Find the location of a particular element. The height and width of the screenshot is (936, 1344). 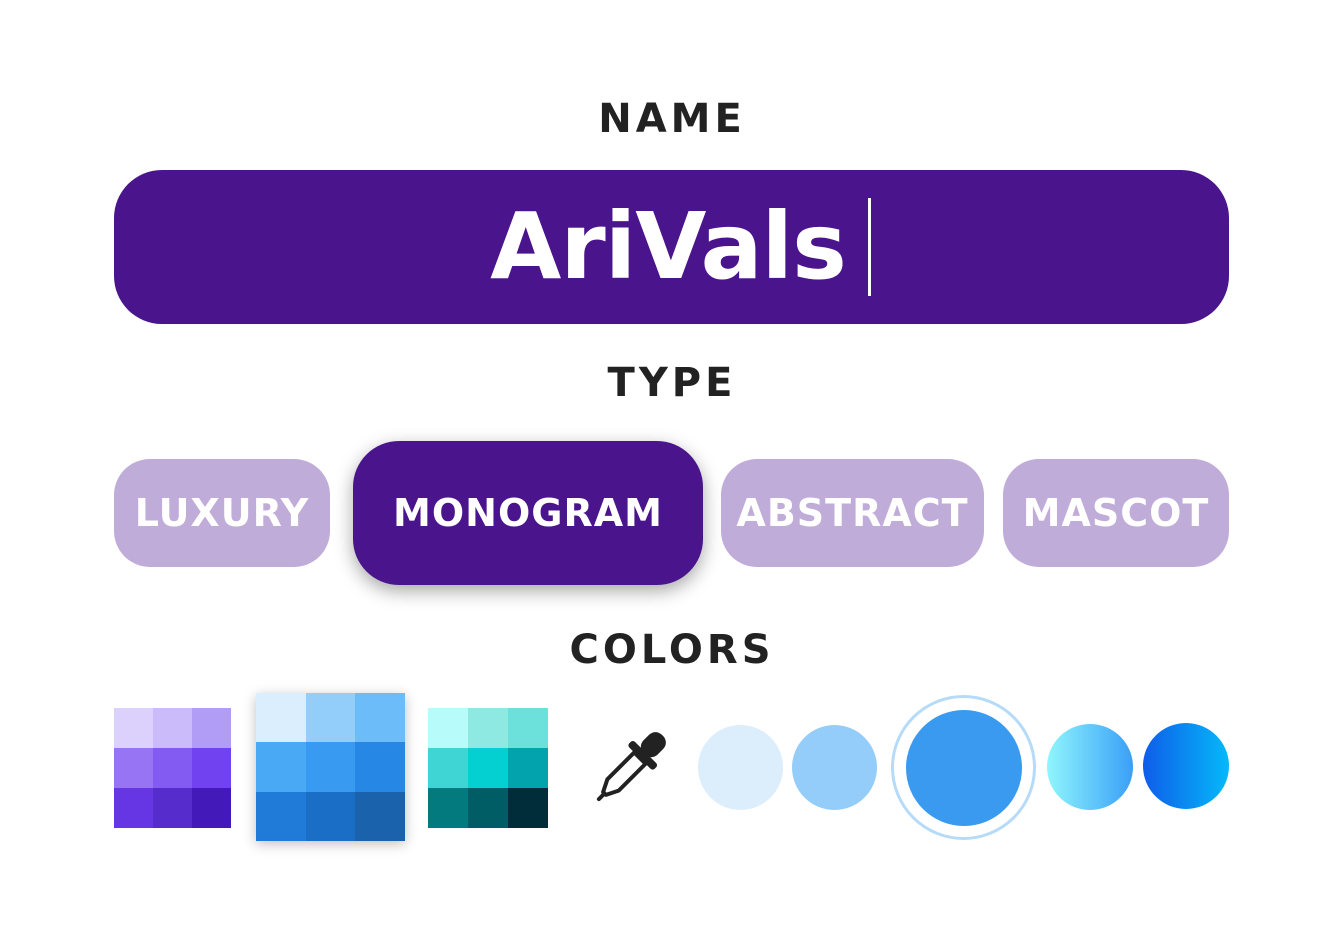

palette-teal is located at coordinates (488, 768).